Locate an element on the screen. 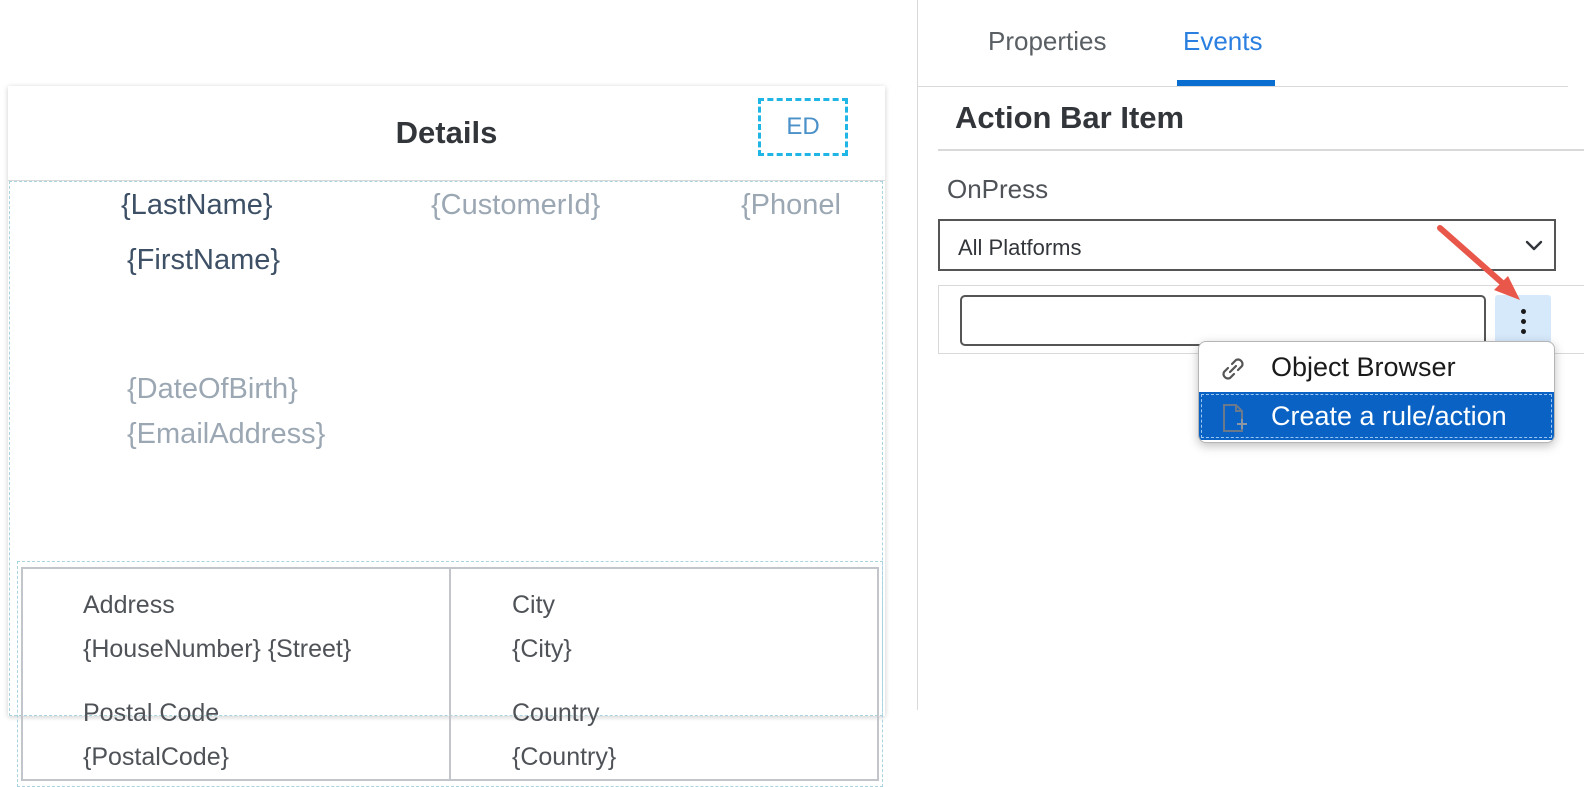 The height and width of the screenshot is (787, 1584). address-label: Address is located at coordinates (129, 605).